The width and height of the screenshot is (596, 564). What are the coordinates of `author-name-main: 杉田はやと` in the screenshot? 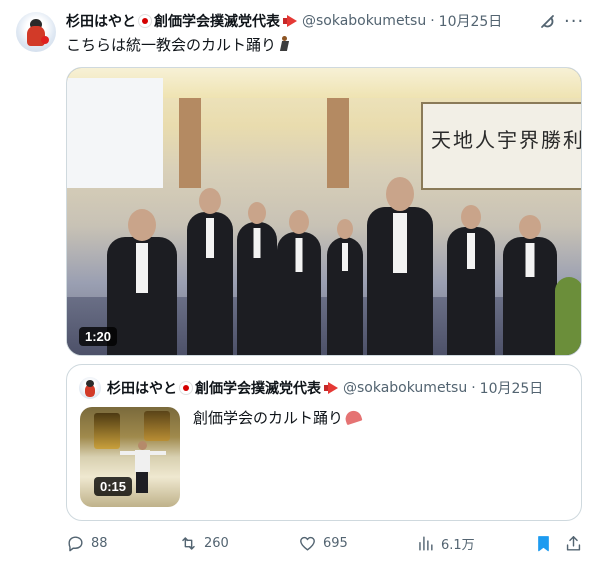 It's located at (101, 22).